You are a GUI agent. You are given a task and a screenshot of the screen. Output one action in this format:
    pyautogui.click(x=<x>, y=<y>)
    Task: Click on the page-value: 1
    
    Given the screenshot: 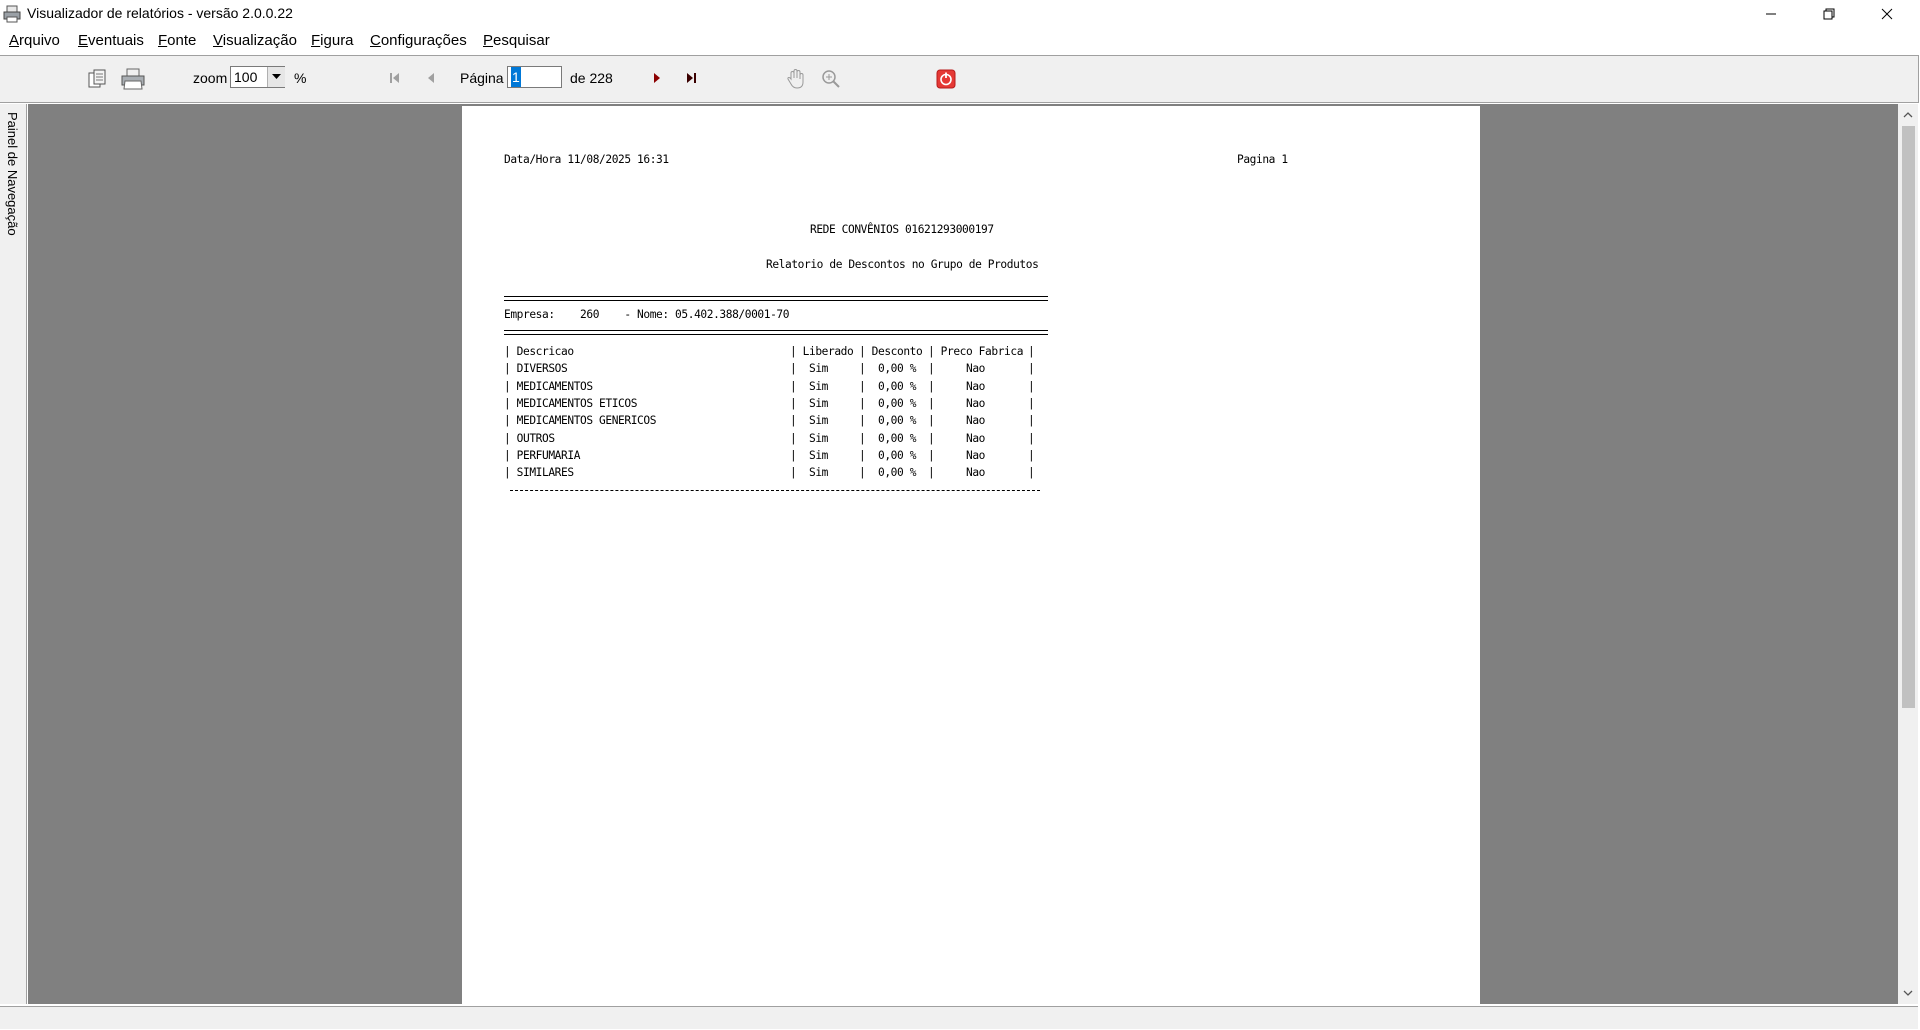 What is the action you would take?
    pyautogui.click(x=516, y=77)
    